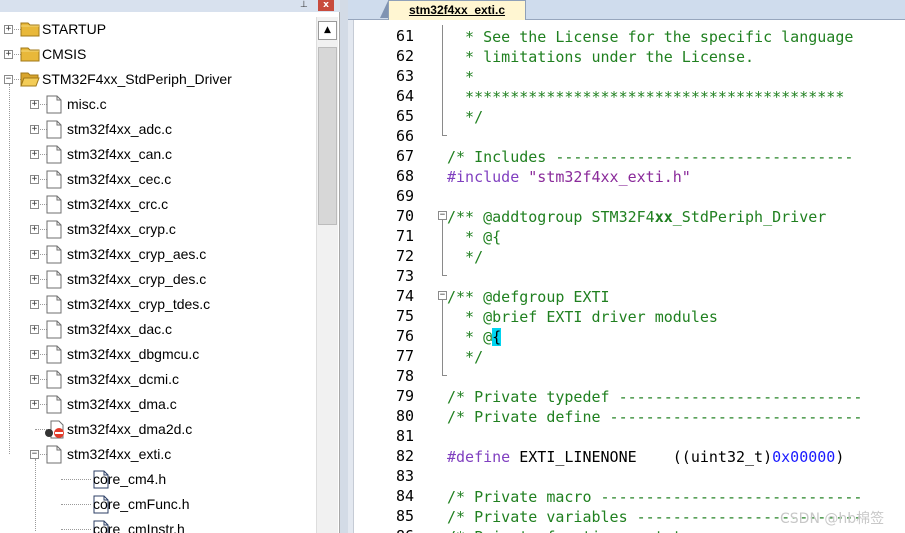 The image size is (905, 533). What do you see at coordinates (158, 229) in the screenshot?
I see `tree-item: + stm32f4xx_cryp.c` at bounding box center [158, 229].